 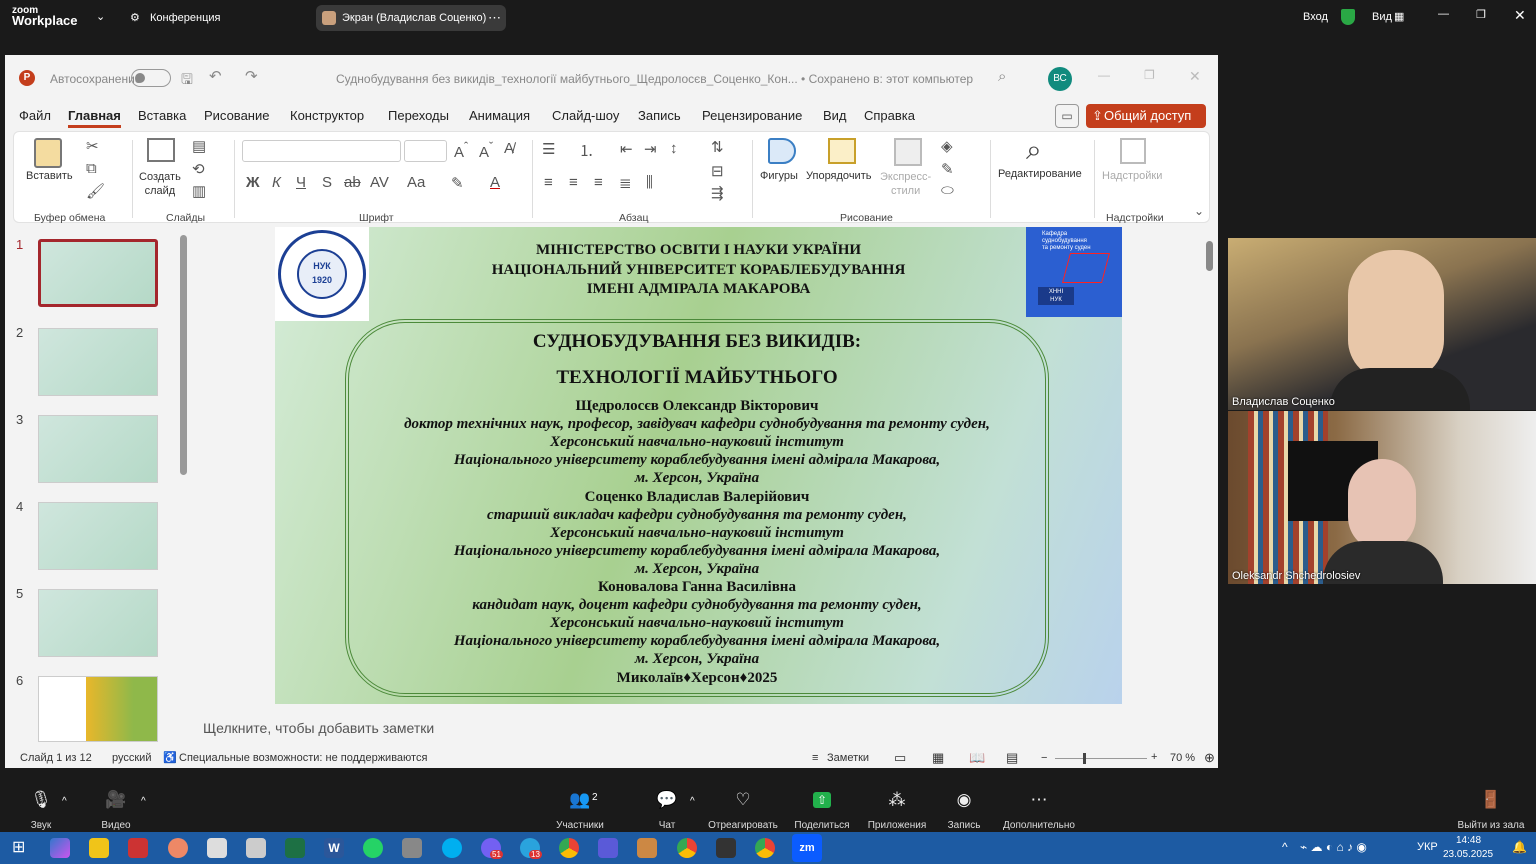 What do you see at coordinates (1382, 17) in the screenshot?
I see `view-button: Вид` at bounding box center [1382, 17].